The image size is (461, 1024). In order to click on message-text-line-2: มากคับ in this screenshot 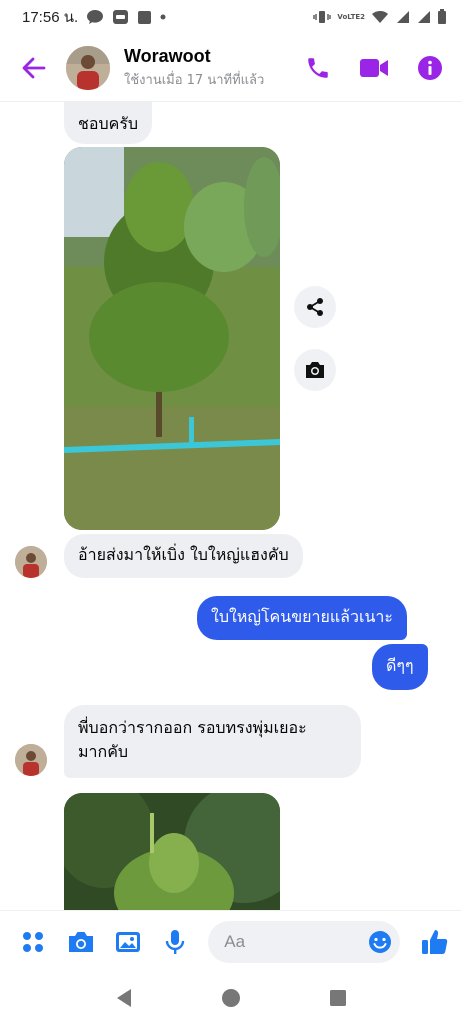, I will do `click(103, 751)`.